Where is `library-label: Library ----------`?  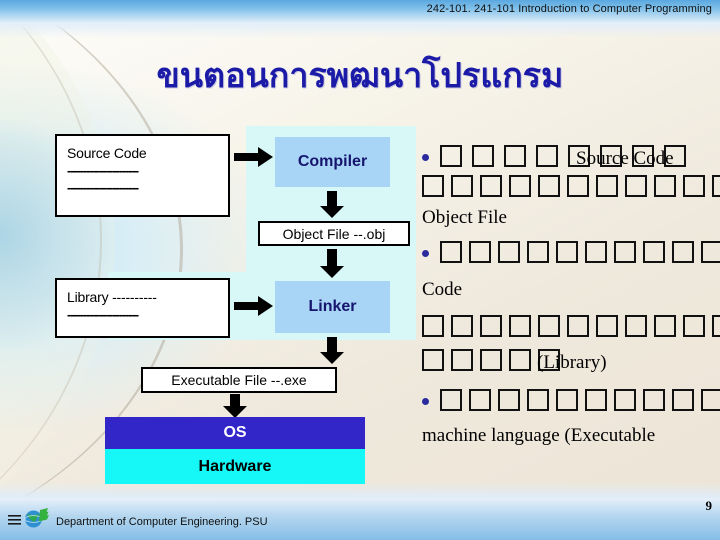
library-label: Library ---------- is located at coordinates (112, 297).